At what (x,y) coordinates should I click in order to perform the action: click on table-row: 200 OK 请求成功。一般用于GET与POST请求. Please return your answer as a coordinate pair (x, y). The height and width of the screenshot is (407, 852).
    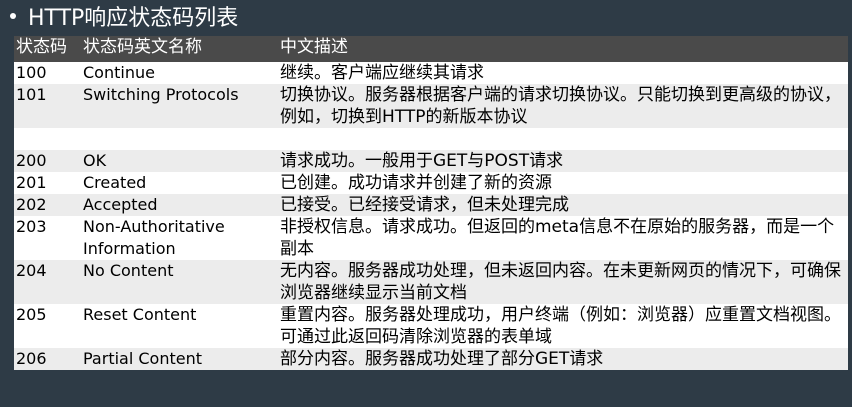
    Looking at the image, I should click on (431, 161).